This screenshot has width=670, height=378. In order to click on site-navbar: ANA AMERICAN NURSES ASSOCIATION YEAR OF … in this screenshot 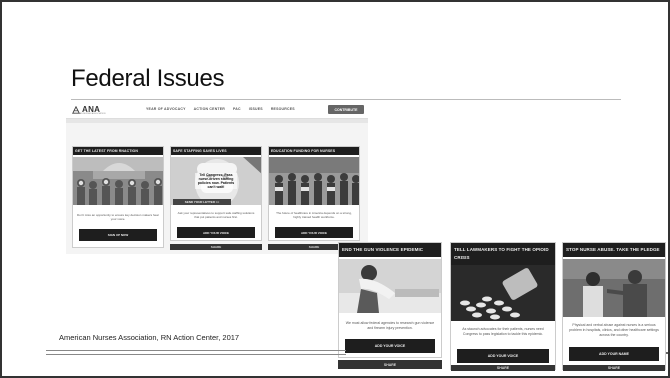, I will do `click(217, 110)`.